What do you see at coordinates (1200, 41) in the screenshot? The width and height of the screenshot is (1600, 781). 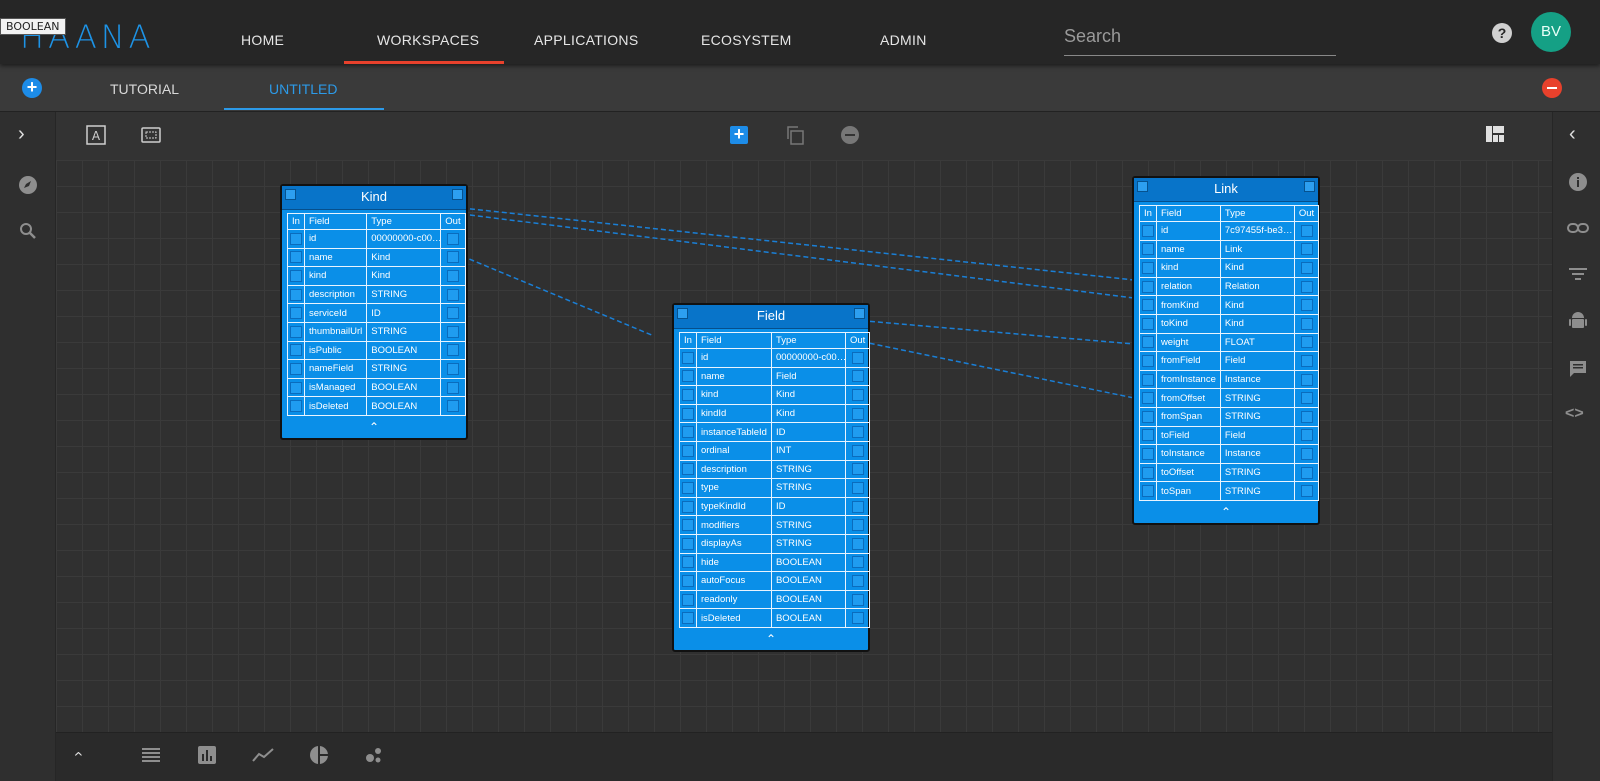 I see `search-box` at bounding box center [1200, 41].